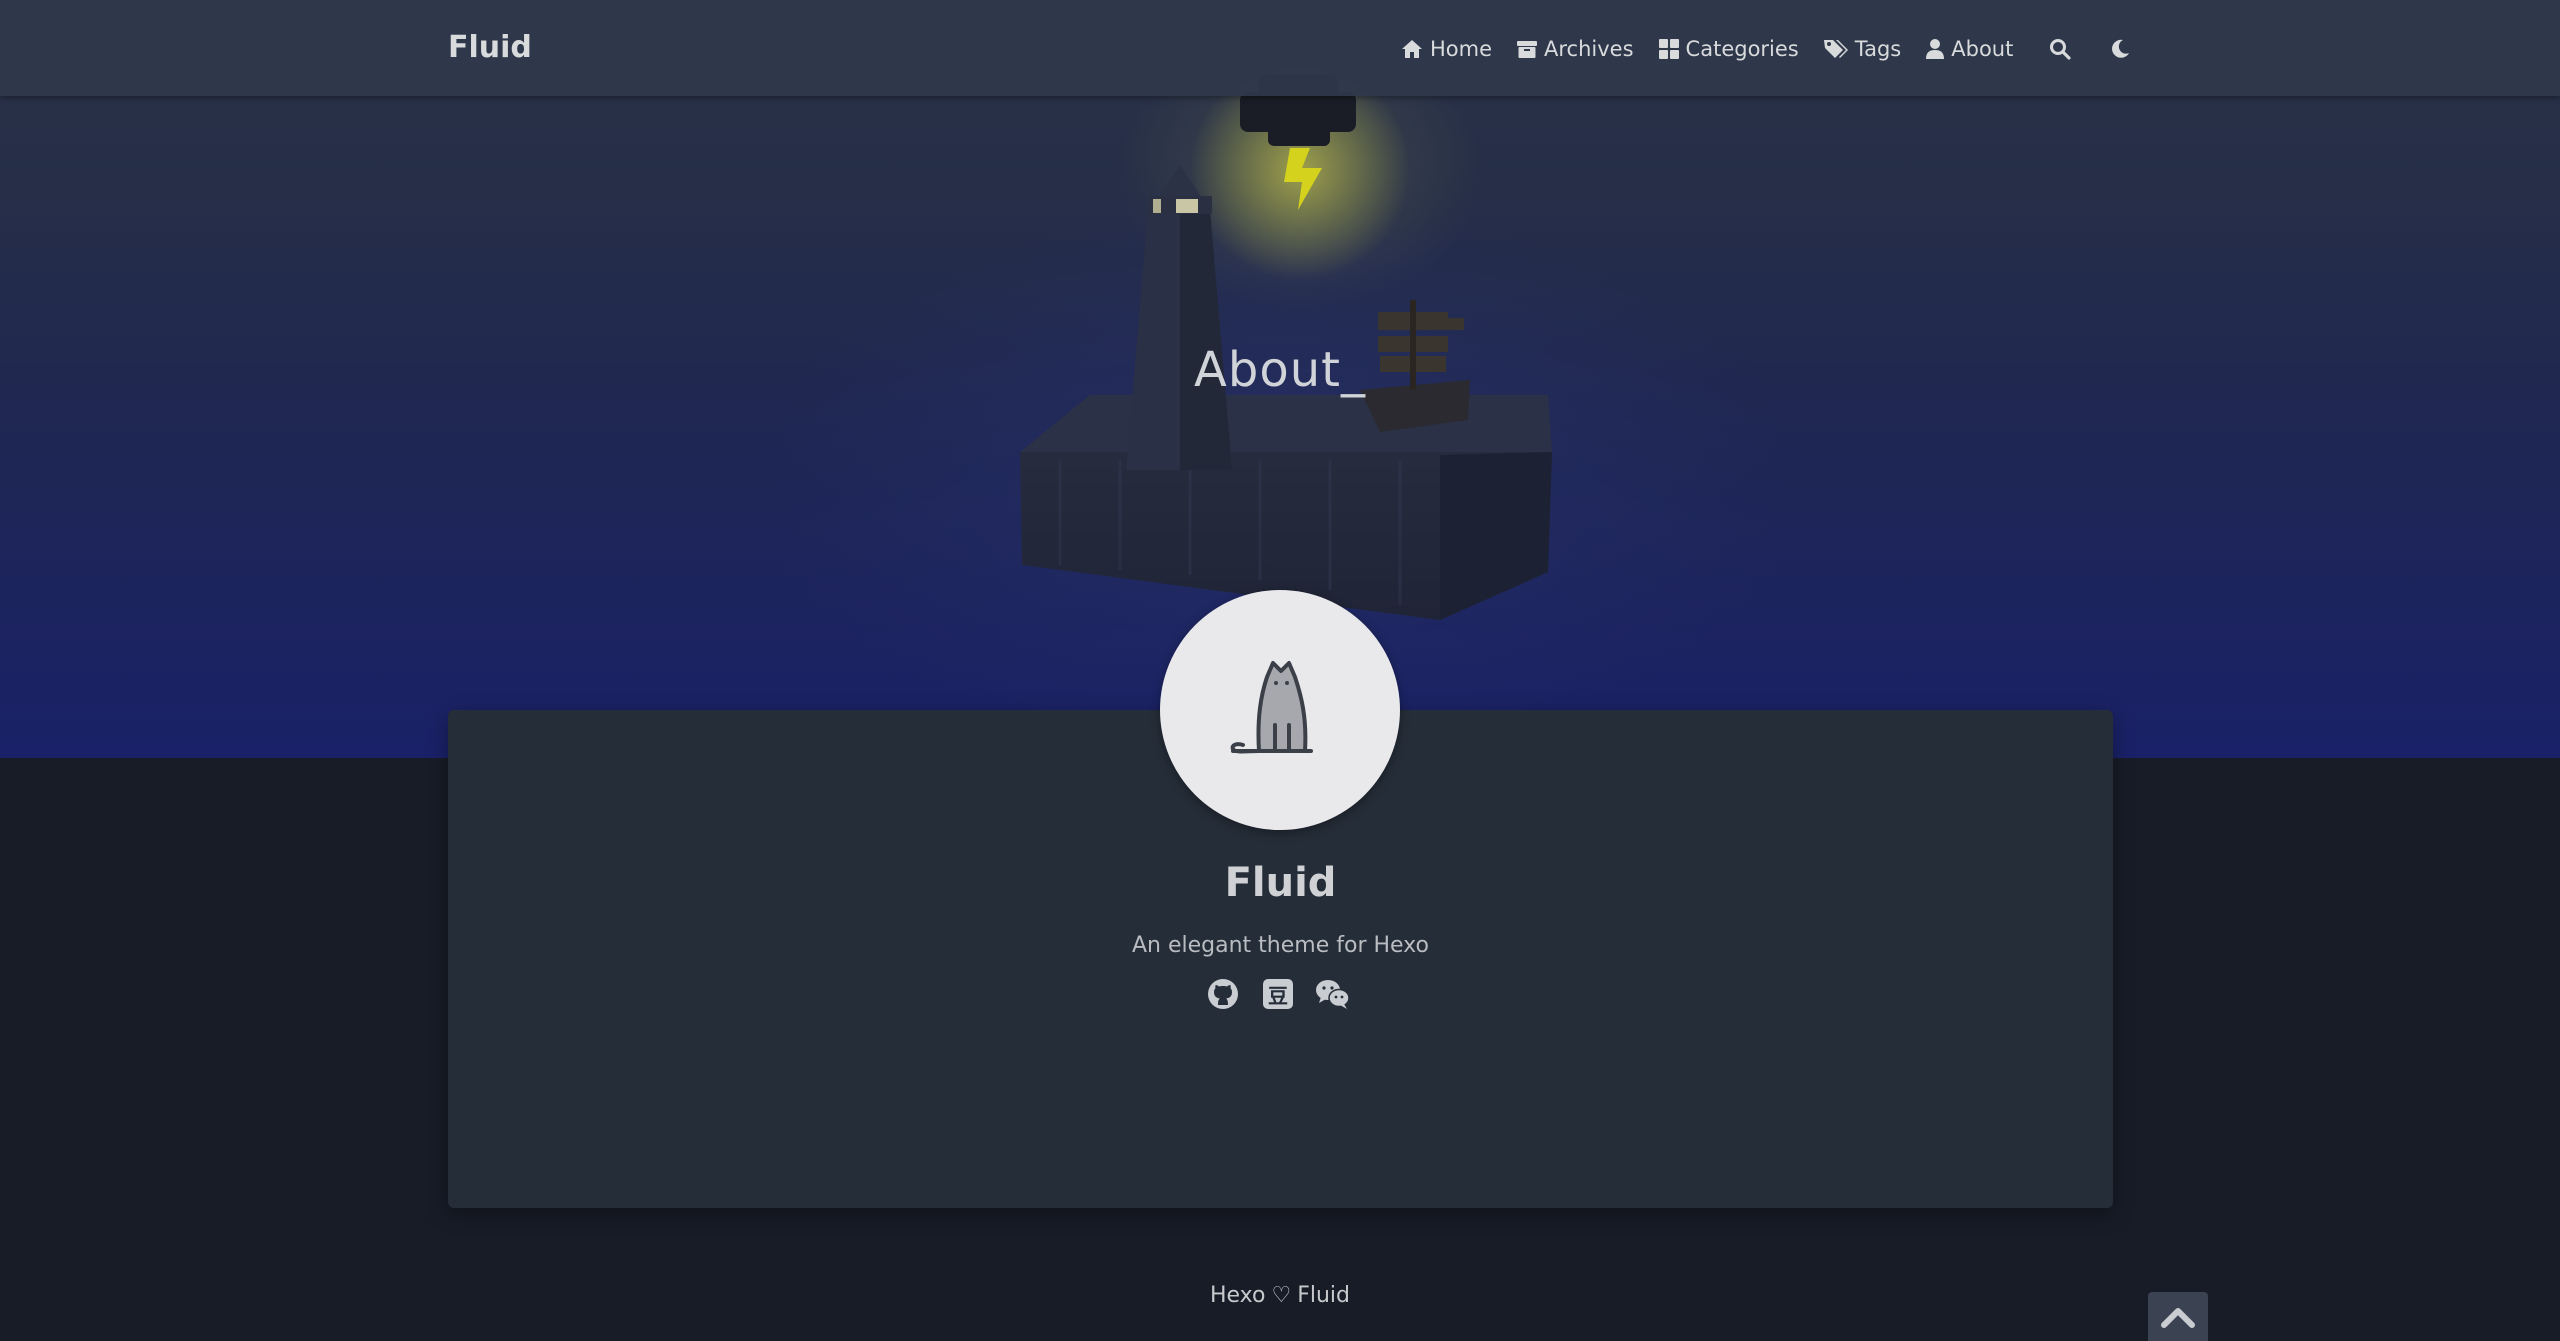 The image size is (2560, 1341). What do you see at coordinates (490, 47) in the screenshot?
I see `brand-link: Fluid` at bounding box center [490, 47].